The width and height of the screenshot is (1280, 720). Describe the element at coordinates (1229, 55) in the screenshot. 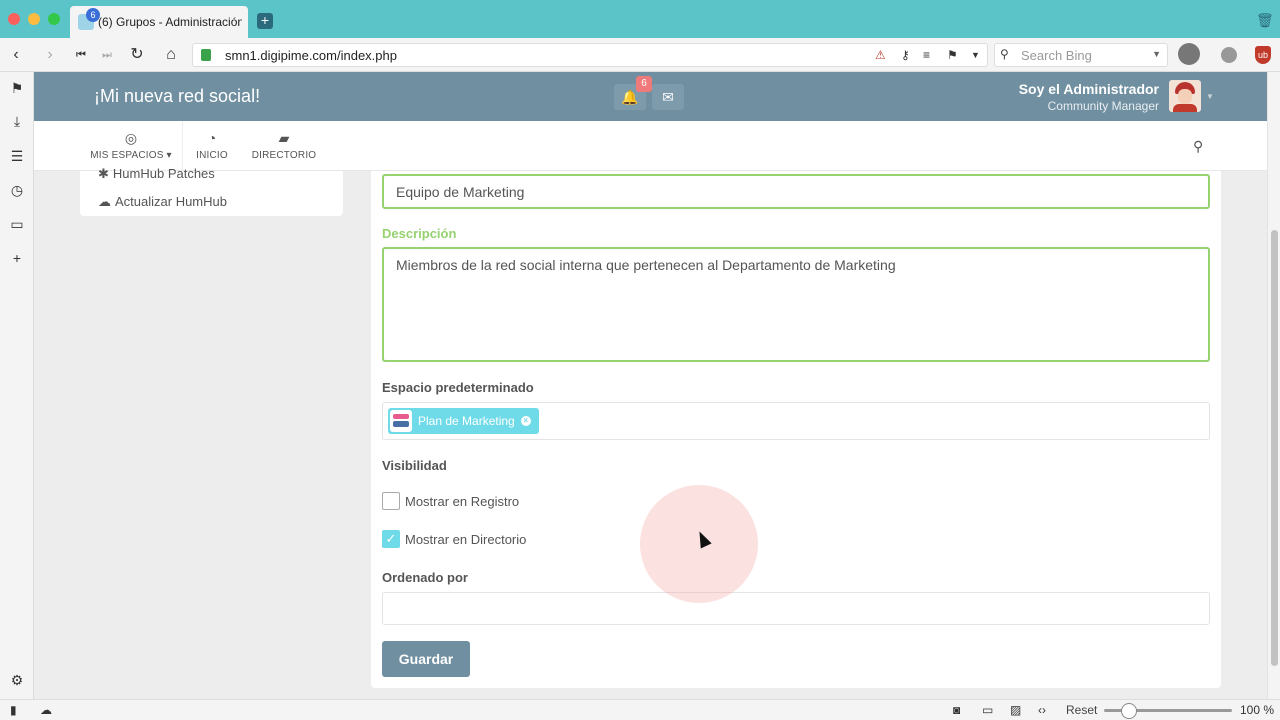

I see `extension-icon` at that location.